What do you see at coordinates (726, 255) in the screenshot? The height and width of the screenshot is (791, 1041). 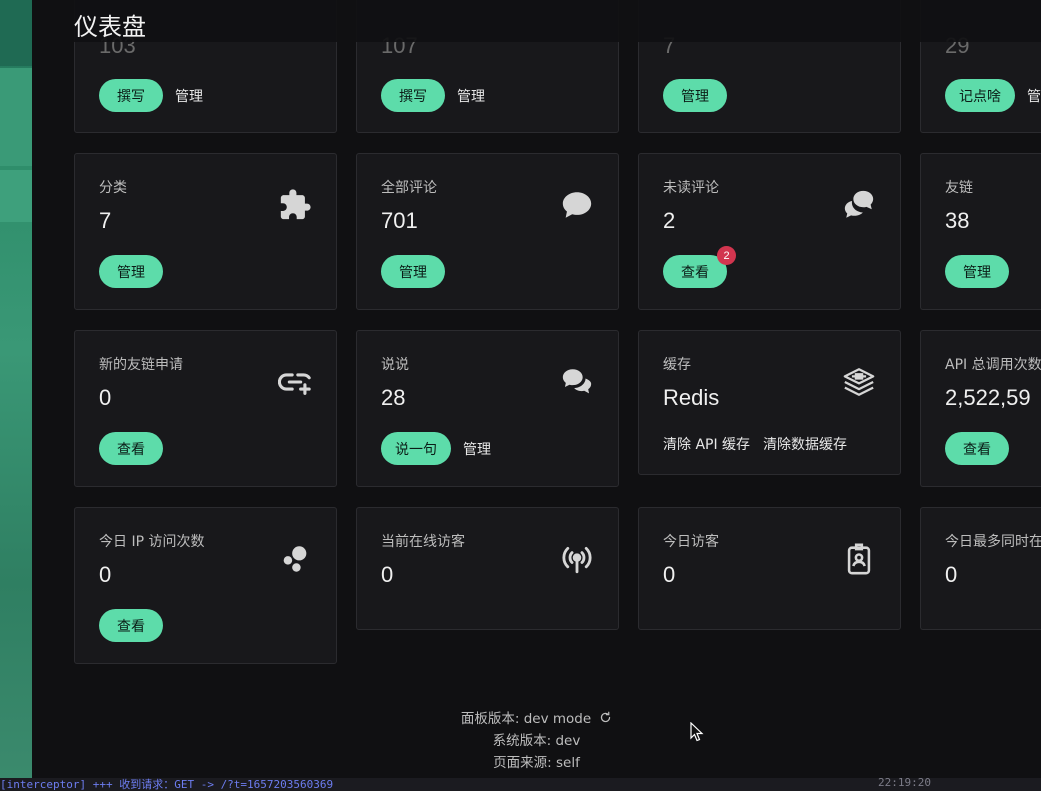 I see `unread-badge: 2` at bounding box center [726, 255].